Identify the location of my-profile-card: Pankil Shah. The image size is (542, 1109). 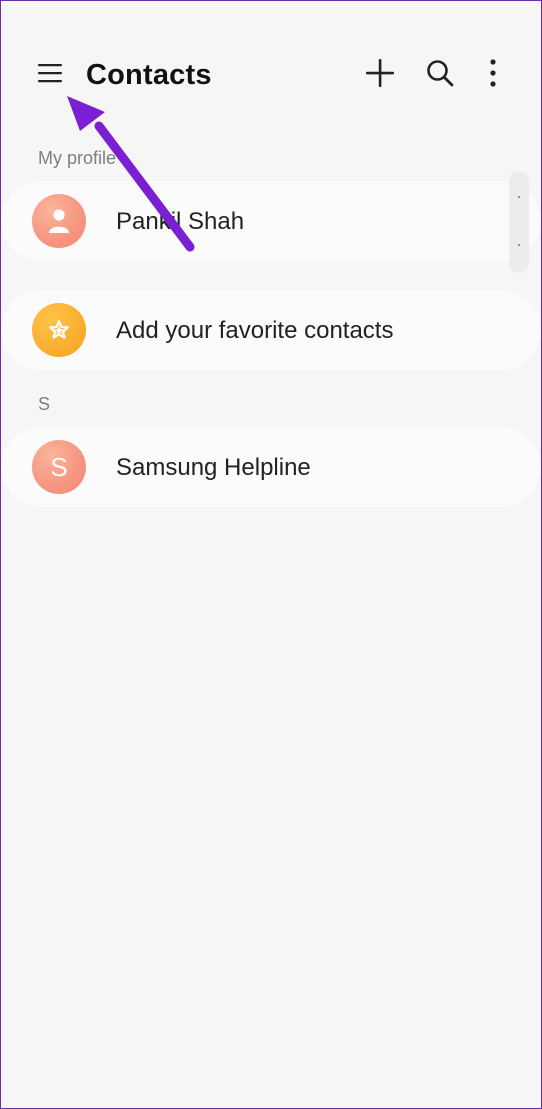
(271, 221).